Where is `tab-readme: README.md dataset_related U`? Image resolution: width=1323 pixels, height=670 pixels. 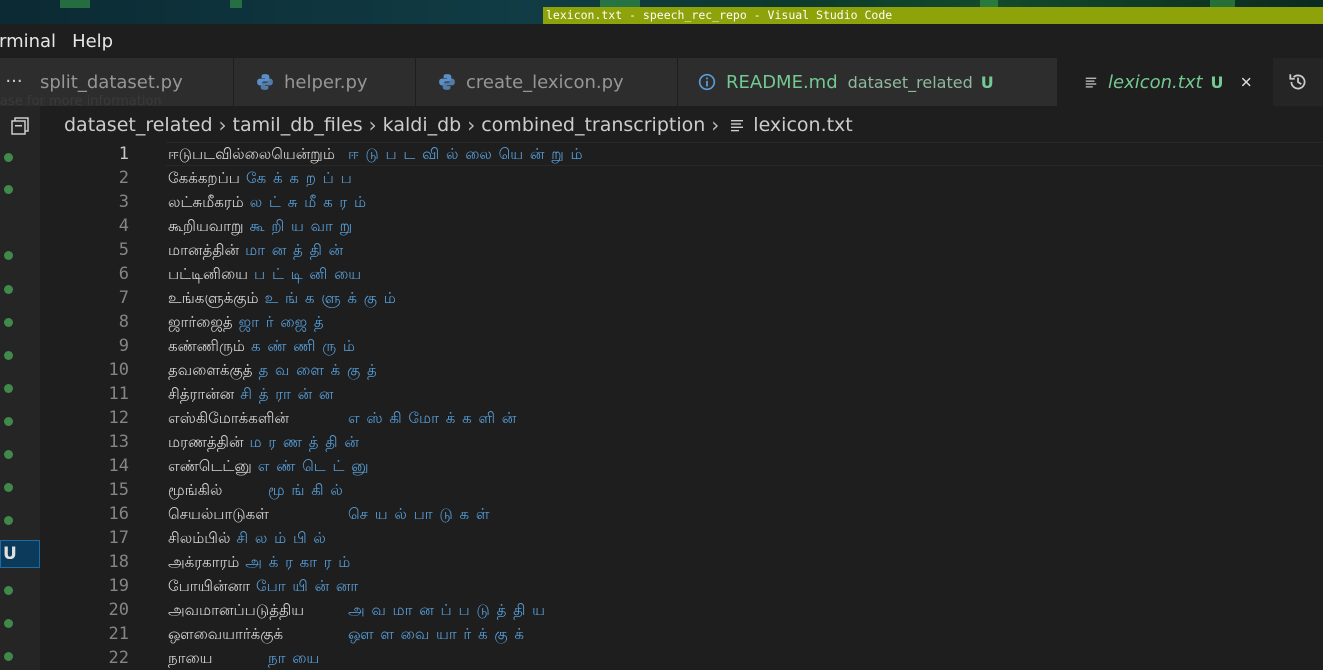
tab-readme: README.md dataset_related U is located at coordinates (868, 82).